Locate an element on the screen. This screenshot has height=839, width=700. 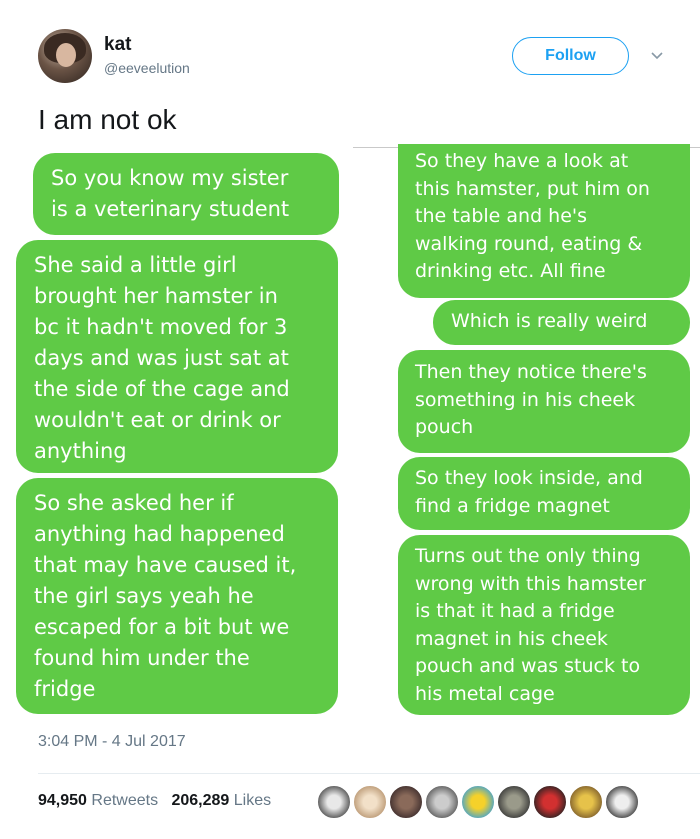
user-handle: @eeveelution is located at coordinates (147, 68).